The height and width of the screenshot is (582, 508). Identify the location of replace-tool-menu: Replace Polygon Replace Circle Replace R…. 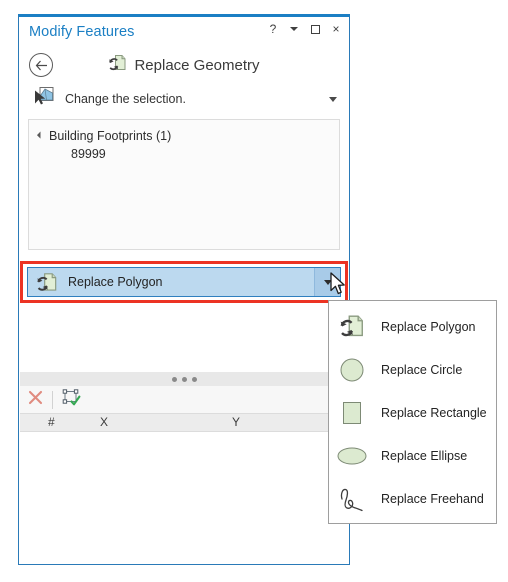
(412, 412).